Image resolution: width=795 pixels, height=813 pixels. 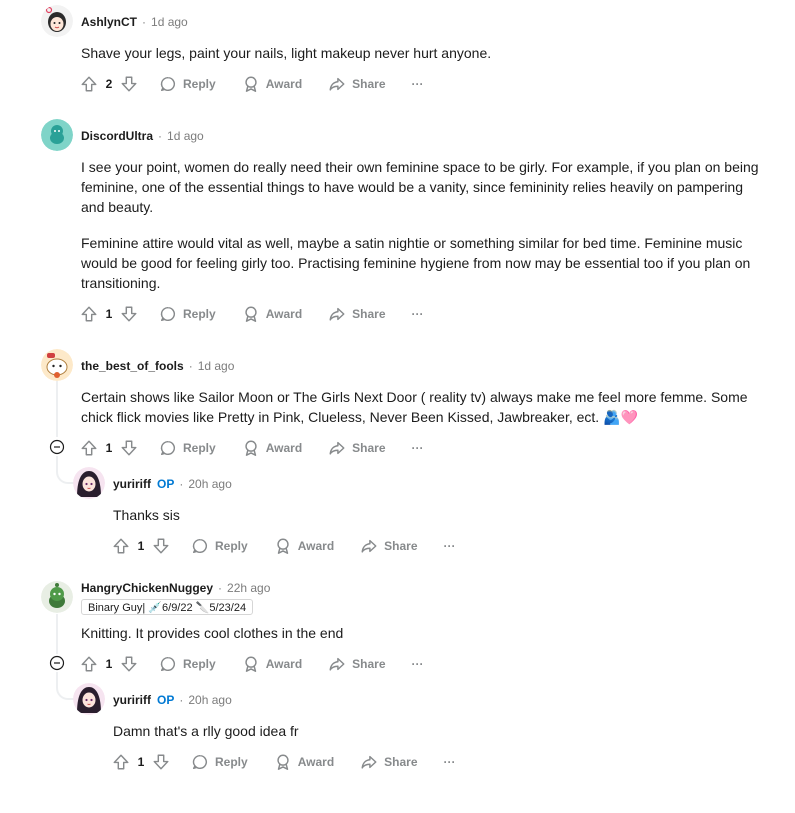 I want to click on thread-connector, so click(x=65, y=686).